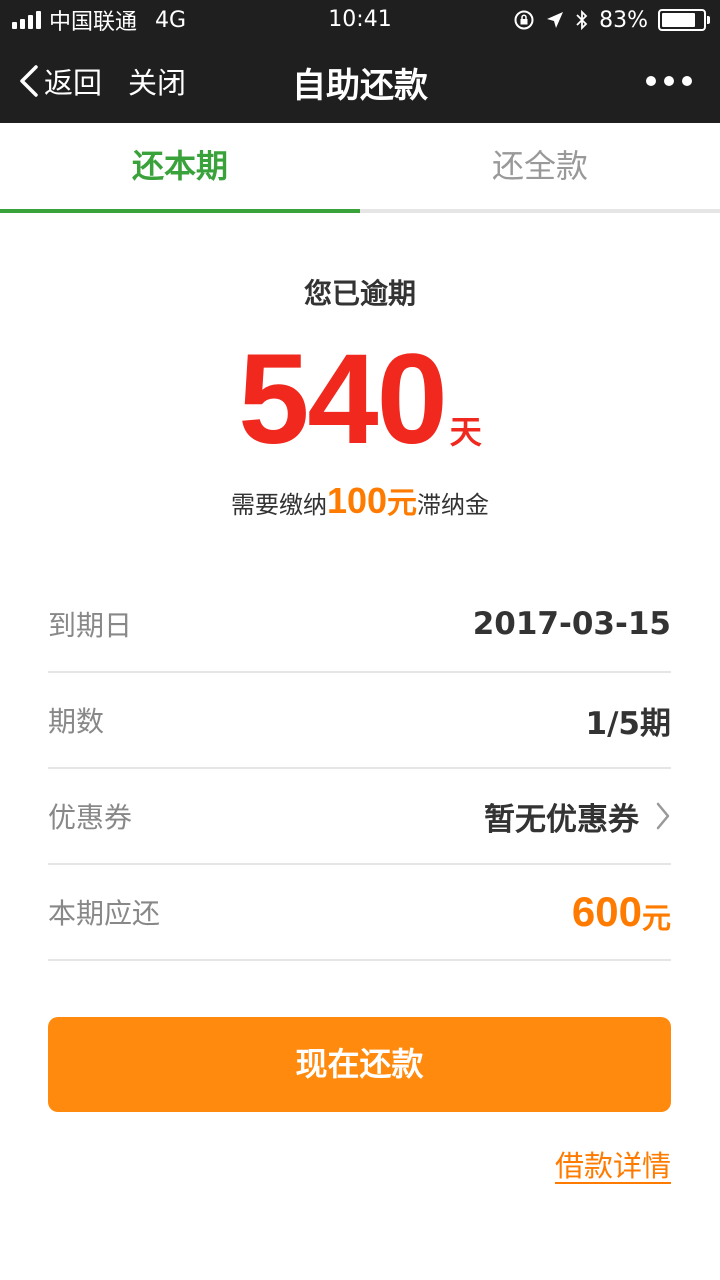  I want to click on status-right: 83%, so click(611, 20).